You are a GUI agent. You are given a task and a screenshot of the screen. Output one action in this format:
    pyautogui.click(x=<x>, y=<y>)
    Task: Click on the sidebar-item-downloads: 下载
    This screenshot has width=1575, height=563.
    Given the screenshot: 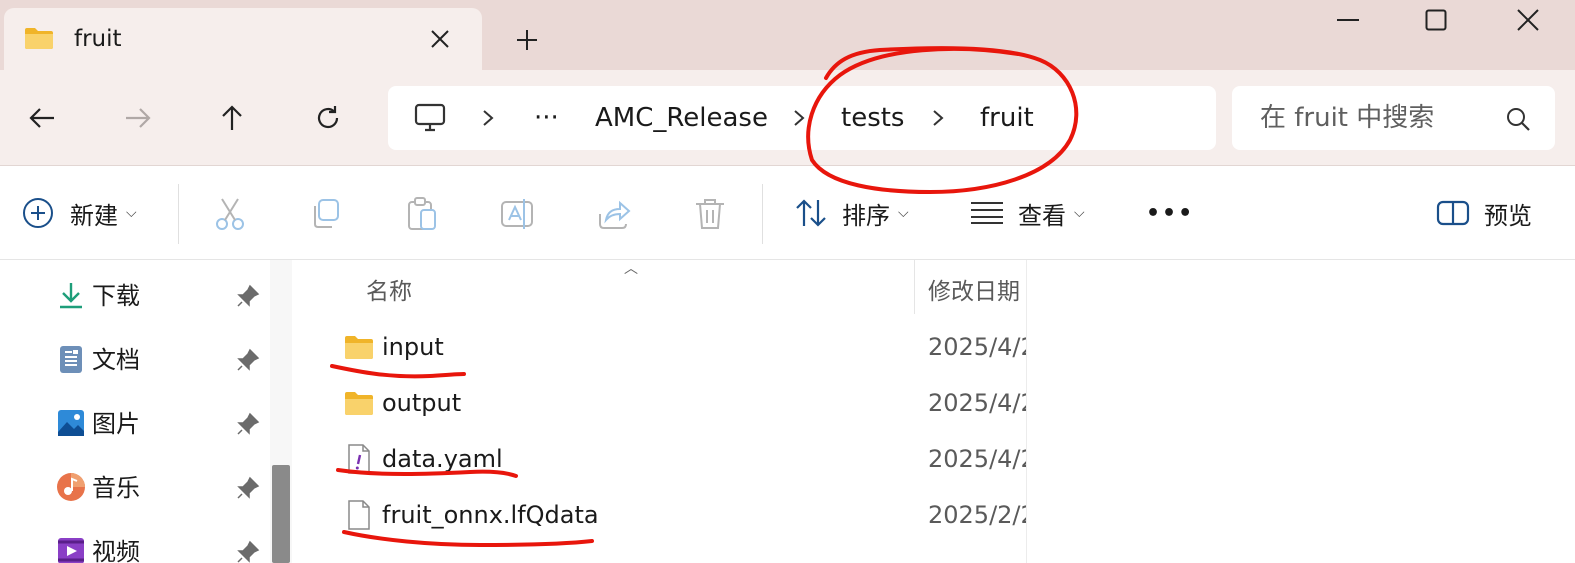 What is the action you would take?
    pyautogui.click(x=132, y=296)
    